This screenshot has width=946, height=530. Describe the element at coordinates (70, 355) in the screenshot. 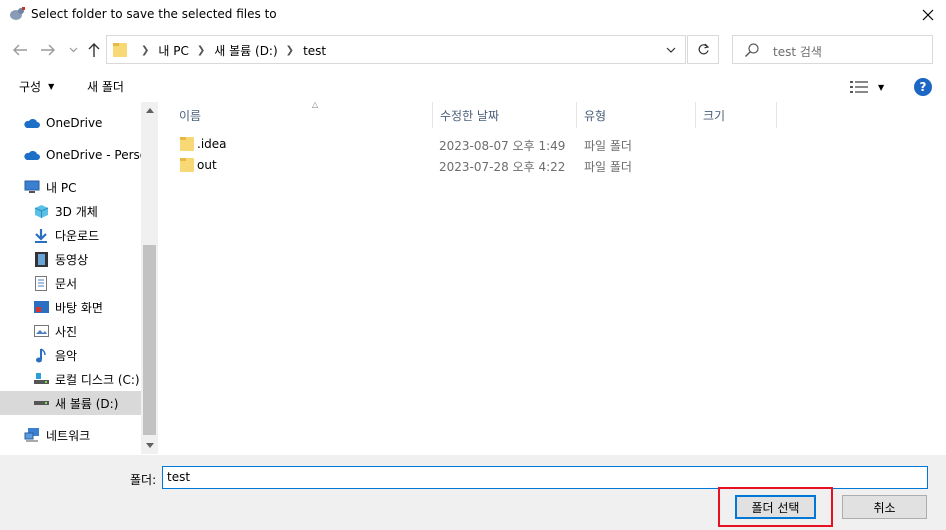

I see `sidebar-item-music: 음악` at that location.